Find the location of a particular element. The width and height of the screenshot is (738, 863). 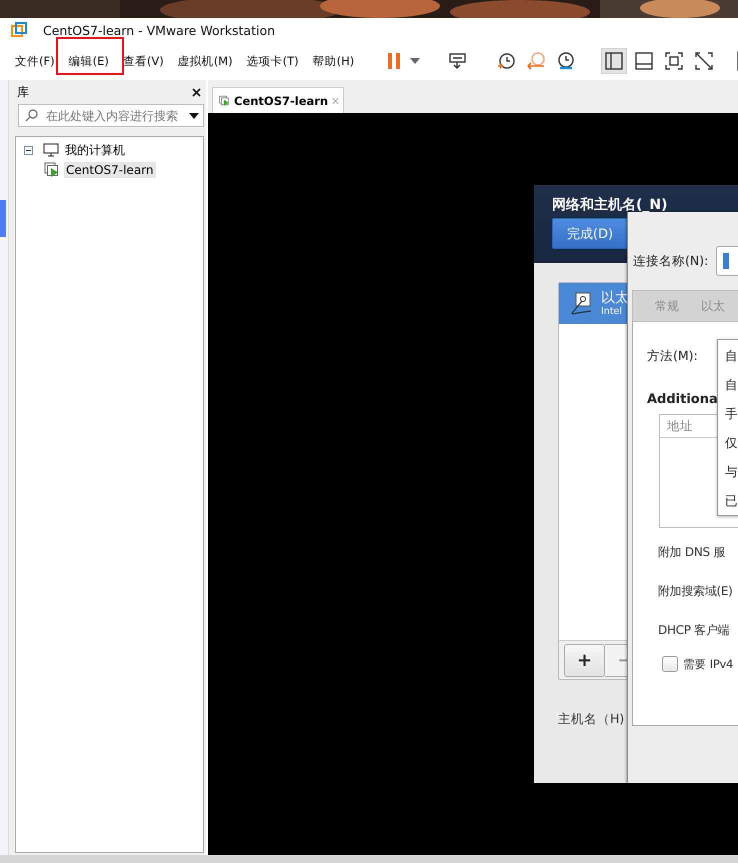

search-domain-label: 附加搜索域(E) is located at coordinates (695, 591).